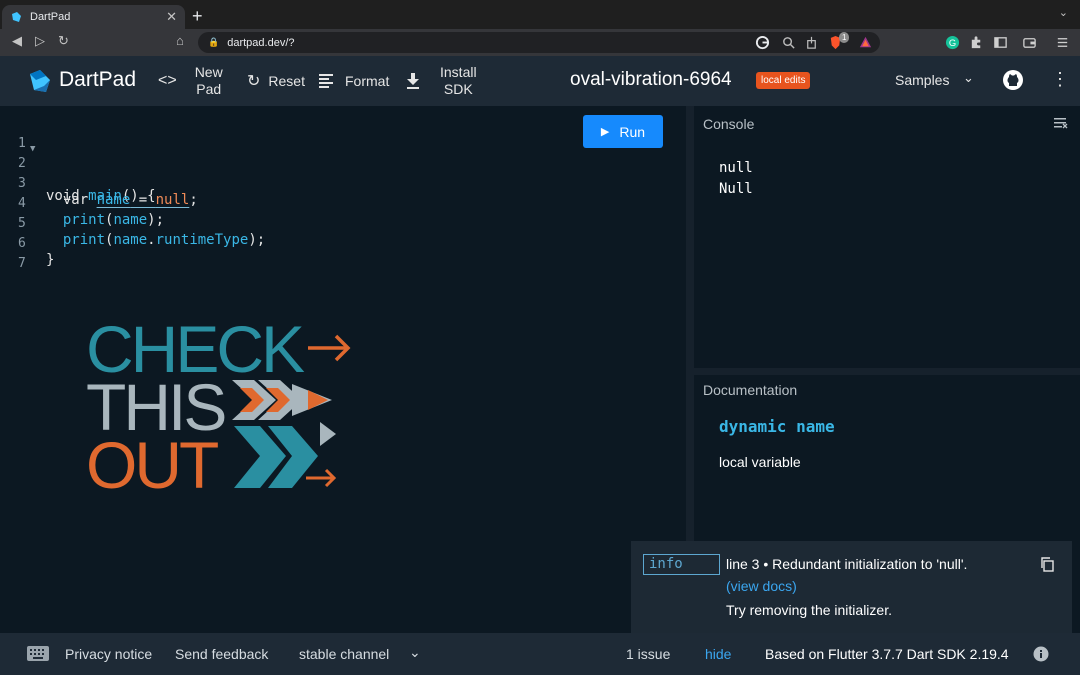 The image size is (1080, 675). Describe the element at coordinates (171, 17) in the screenshot. I see `tab-close-icon: ✕` at that location.